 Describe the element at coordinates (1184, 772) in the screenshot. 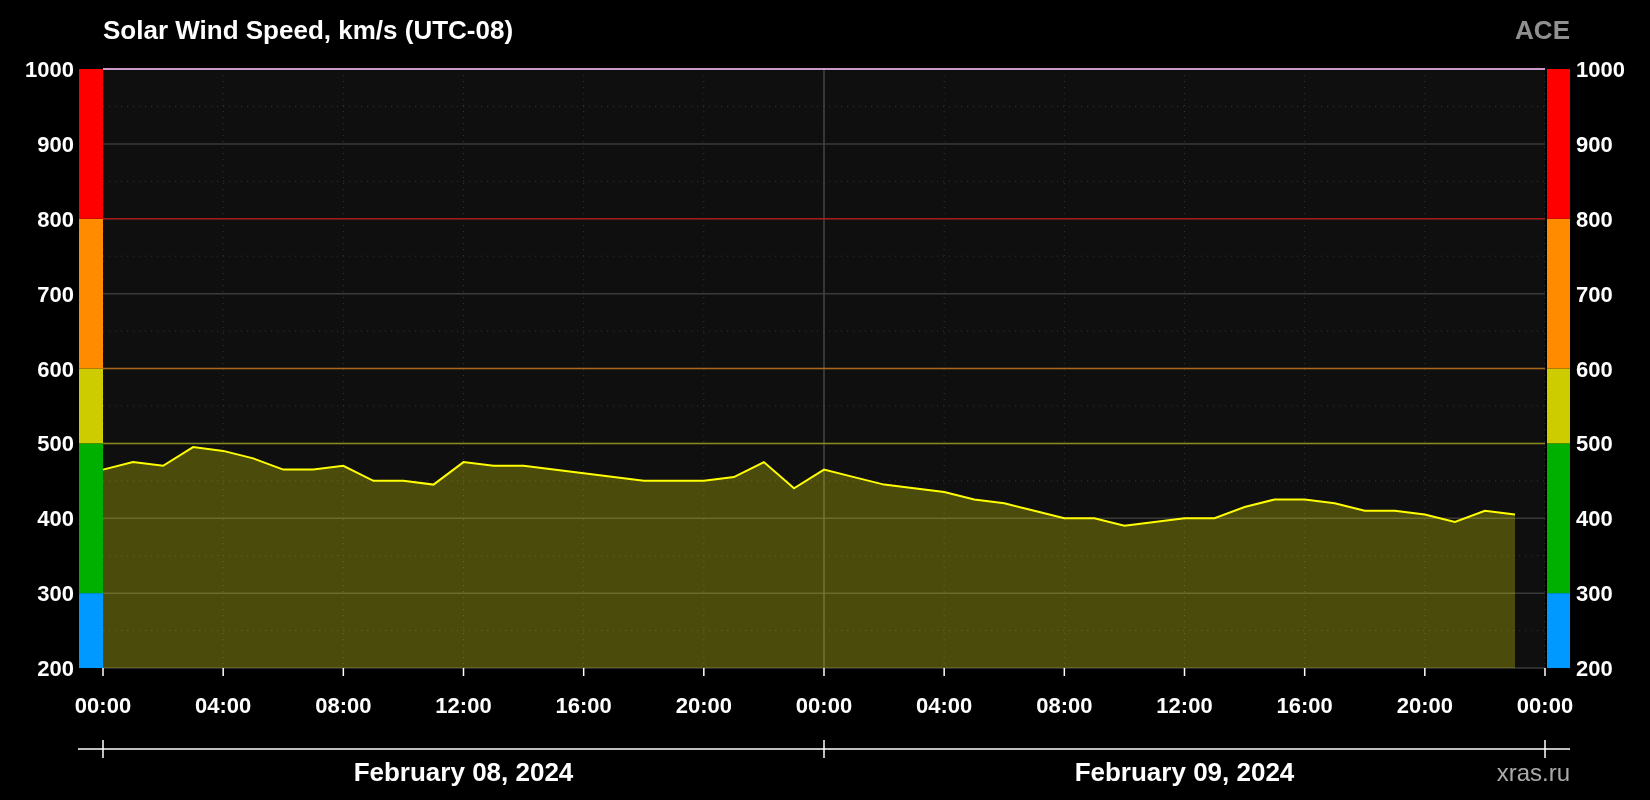

I see `date-label: February 09, 2024` at that location.